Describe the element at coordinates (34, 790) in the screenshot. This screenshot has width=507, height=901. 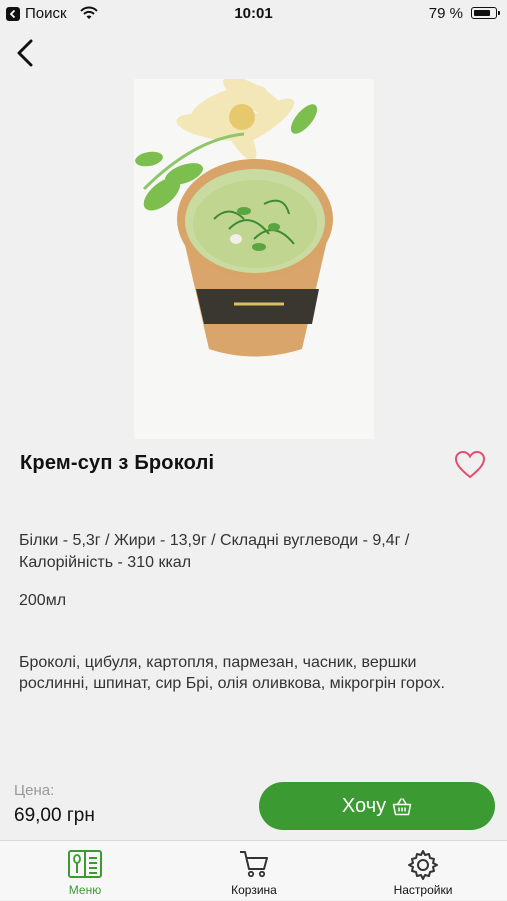
I see `price-label: Цена:` at that location.